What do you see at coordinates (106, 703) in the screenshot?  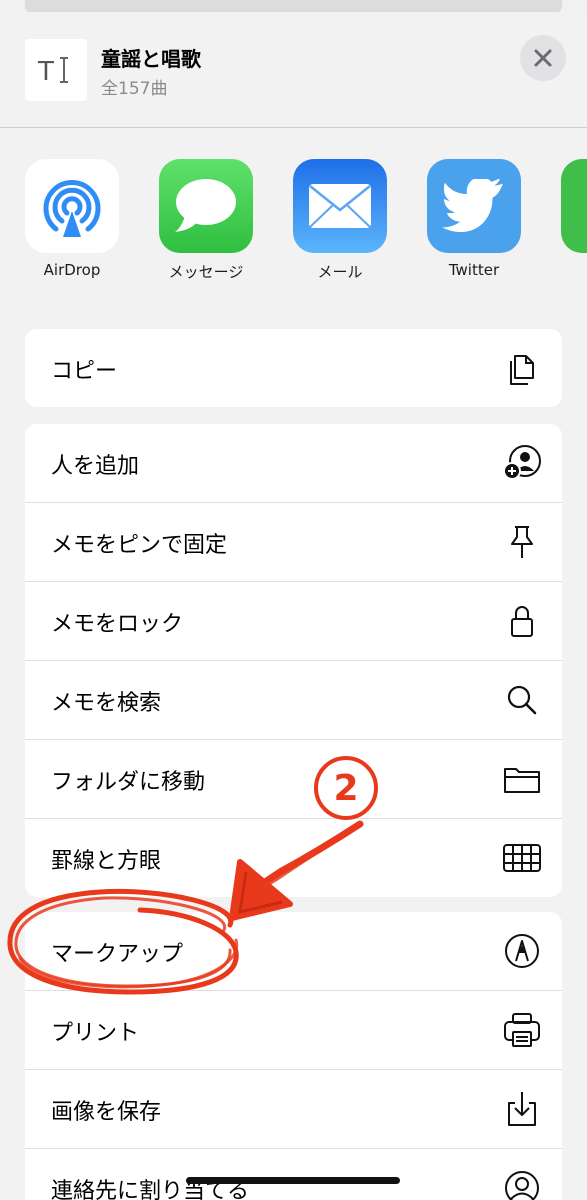 I see `action-label: メモを検索` at bounding box center [106, 703].